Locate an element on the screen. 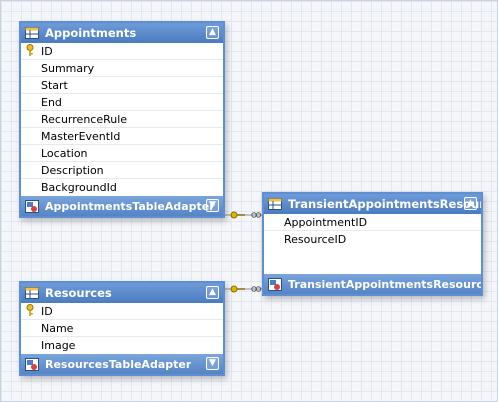  table-title: Resources is located at coordinates (78, 293).